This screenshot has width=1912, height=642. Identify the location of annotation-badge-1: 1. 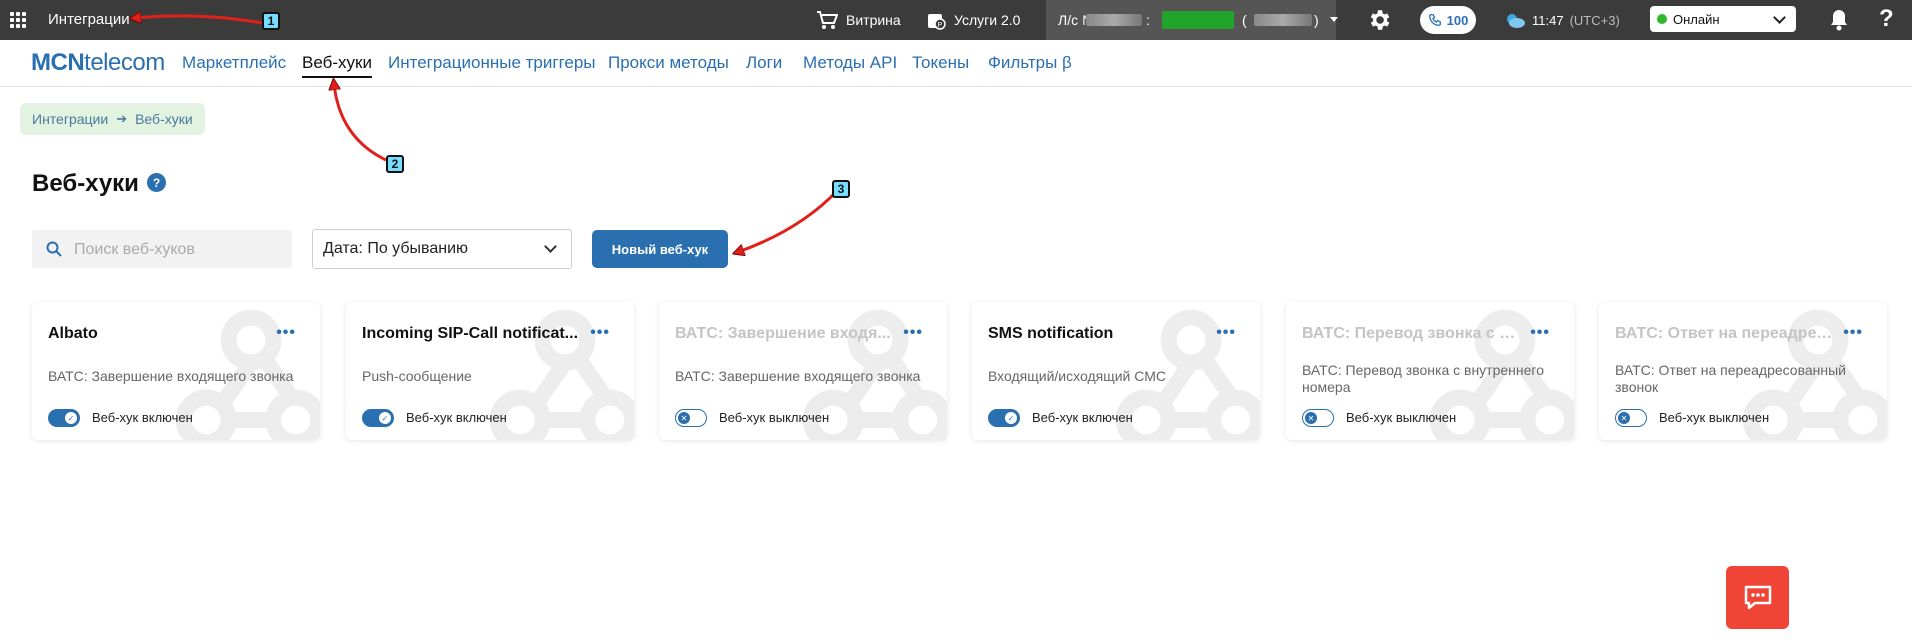
(271, 21).